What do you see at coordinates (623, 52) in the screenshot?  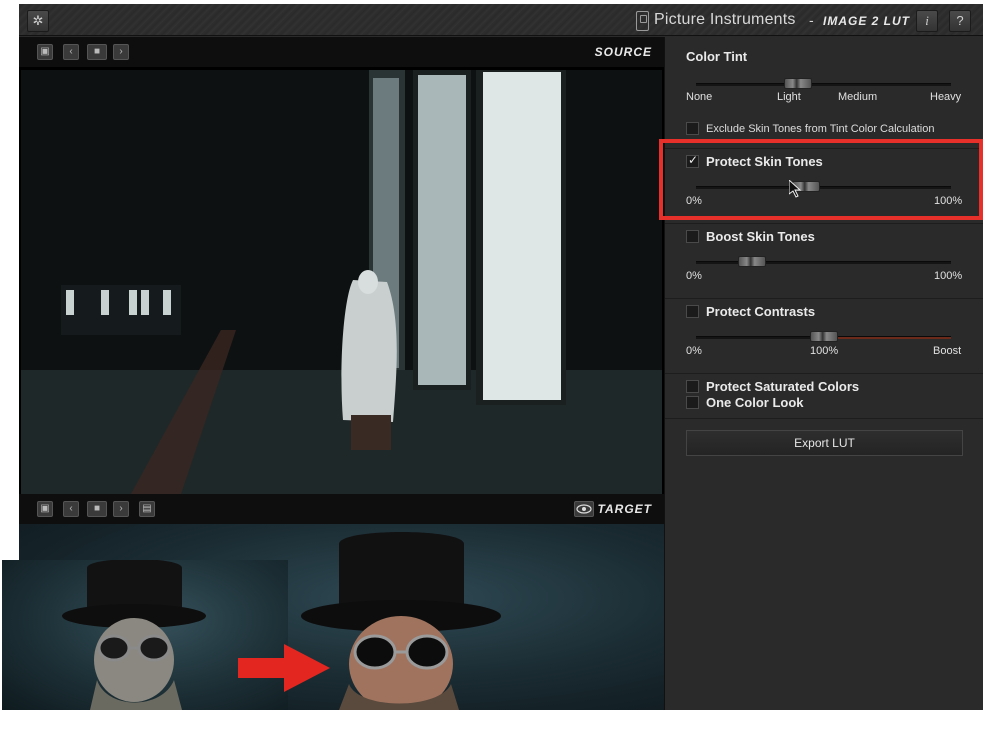 I see `source-label: SOURCE` at bounding box center [623, 52].